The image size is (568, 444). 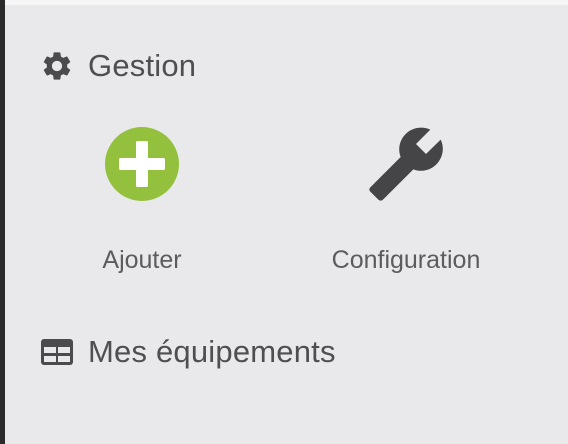 I want to click on configuration-label: Configuration, so click(x=406, y=260).